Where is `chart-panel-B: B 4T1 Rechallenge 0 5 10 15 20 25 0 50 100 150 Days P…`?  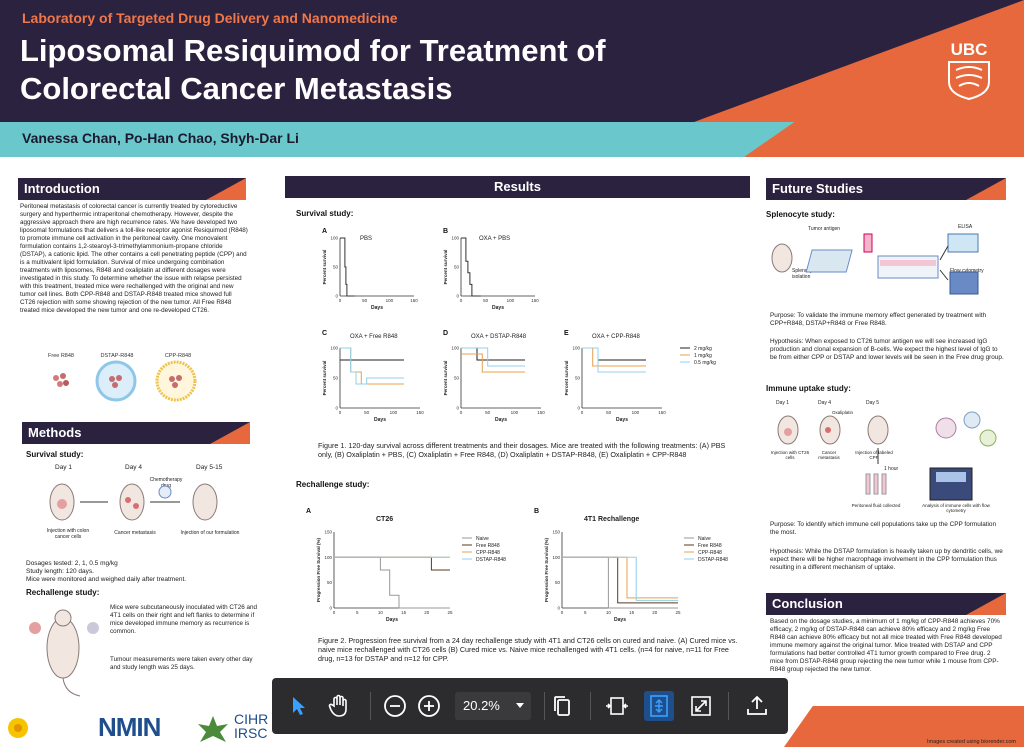 chart-panel-B: B 4T1 Rechallenge 0 5 10 15 20 25 0 50 100 150 Days P… is located at coordinates (644, 567).